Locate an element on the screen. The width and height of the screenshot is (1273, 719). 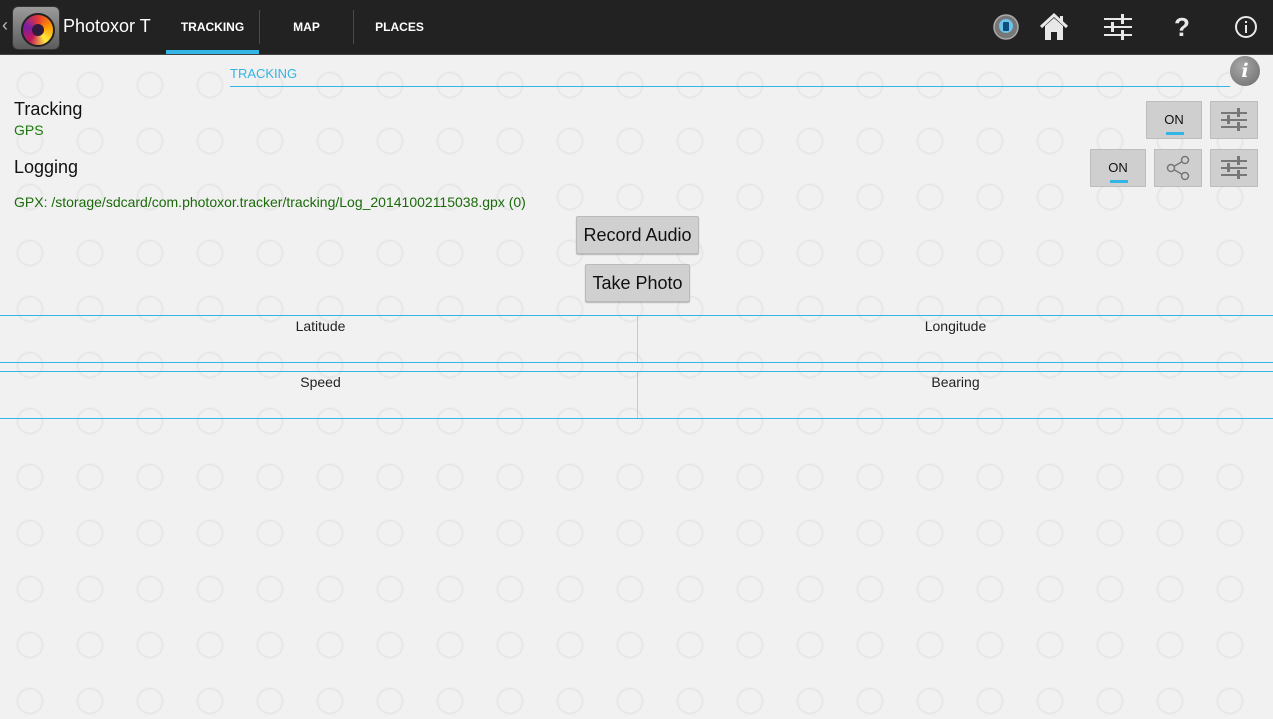
logging-label: Logging is located at coordinates (46, 167).